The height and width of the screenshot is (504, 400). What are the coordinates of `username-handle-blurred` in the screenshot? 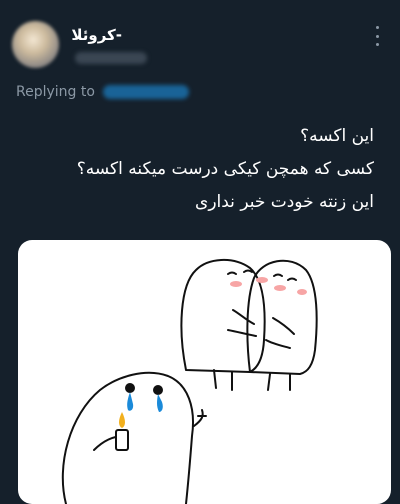 It's located at (111, 58).